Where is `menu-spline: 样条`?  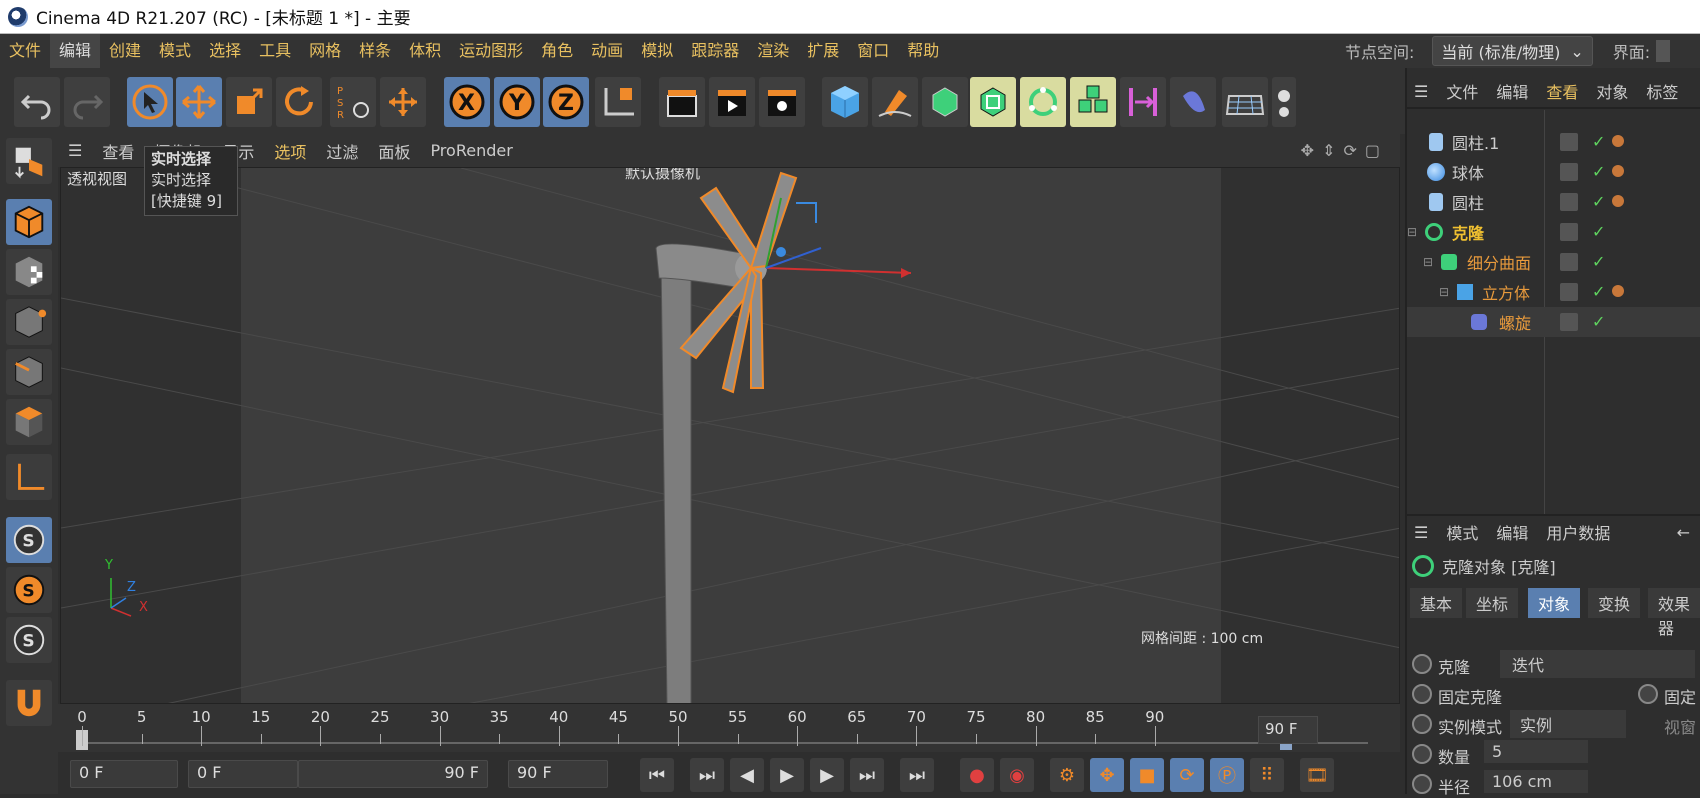 menu-spline: 样条 is located at coordinates (375, 51).